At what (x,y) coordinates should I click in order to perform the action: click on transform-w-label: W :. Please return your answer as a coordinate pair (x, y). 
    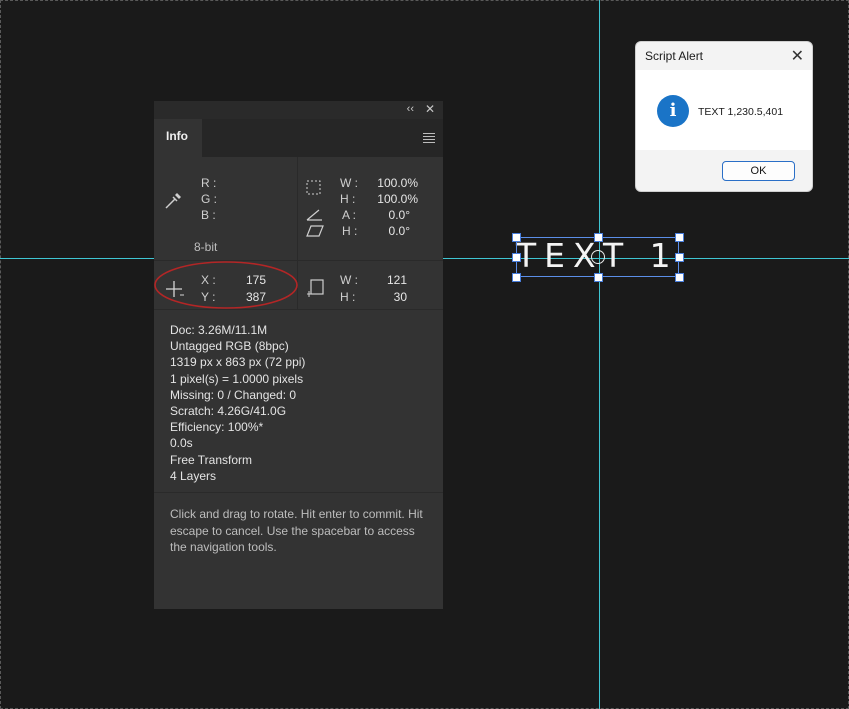
    Looking at the image, I should click on (349, 183).